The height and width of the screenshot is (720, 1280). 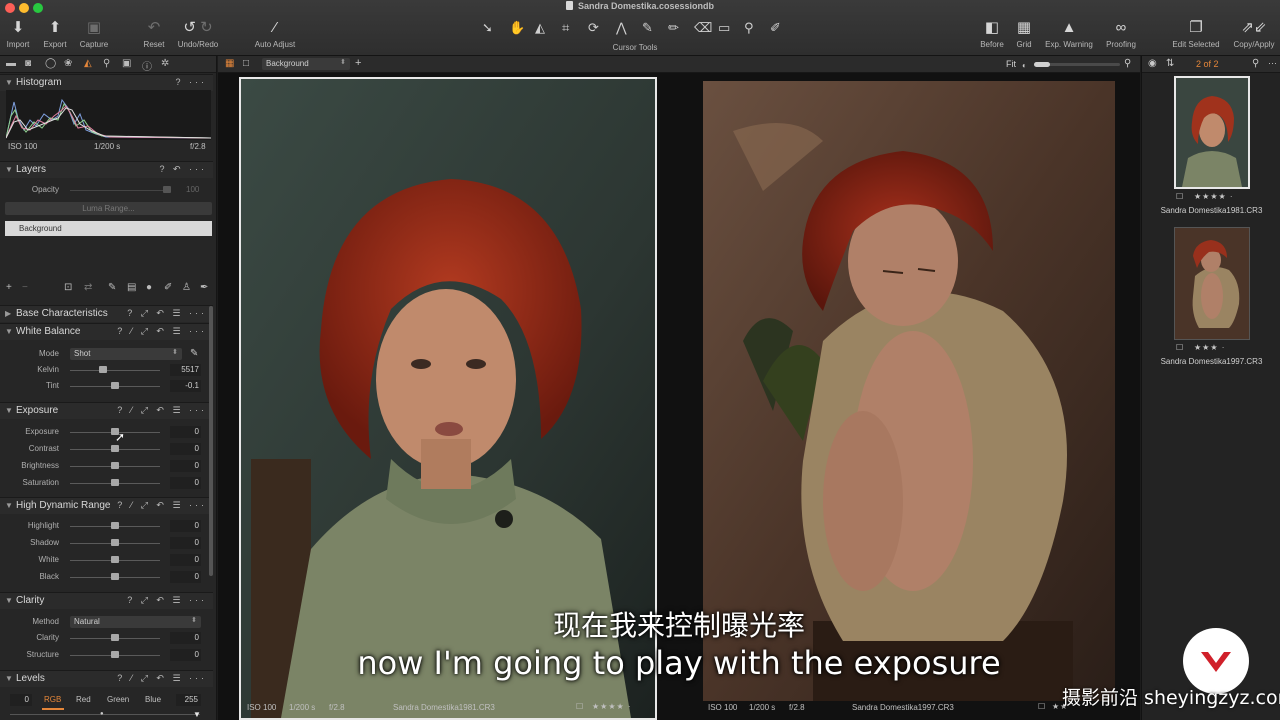 I want to click on layer-swap-icon: ⇄, so click(x=88, y=287).